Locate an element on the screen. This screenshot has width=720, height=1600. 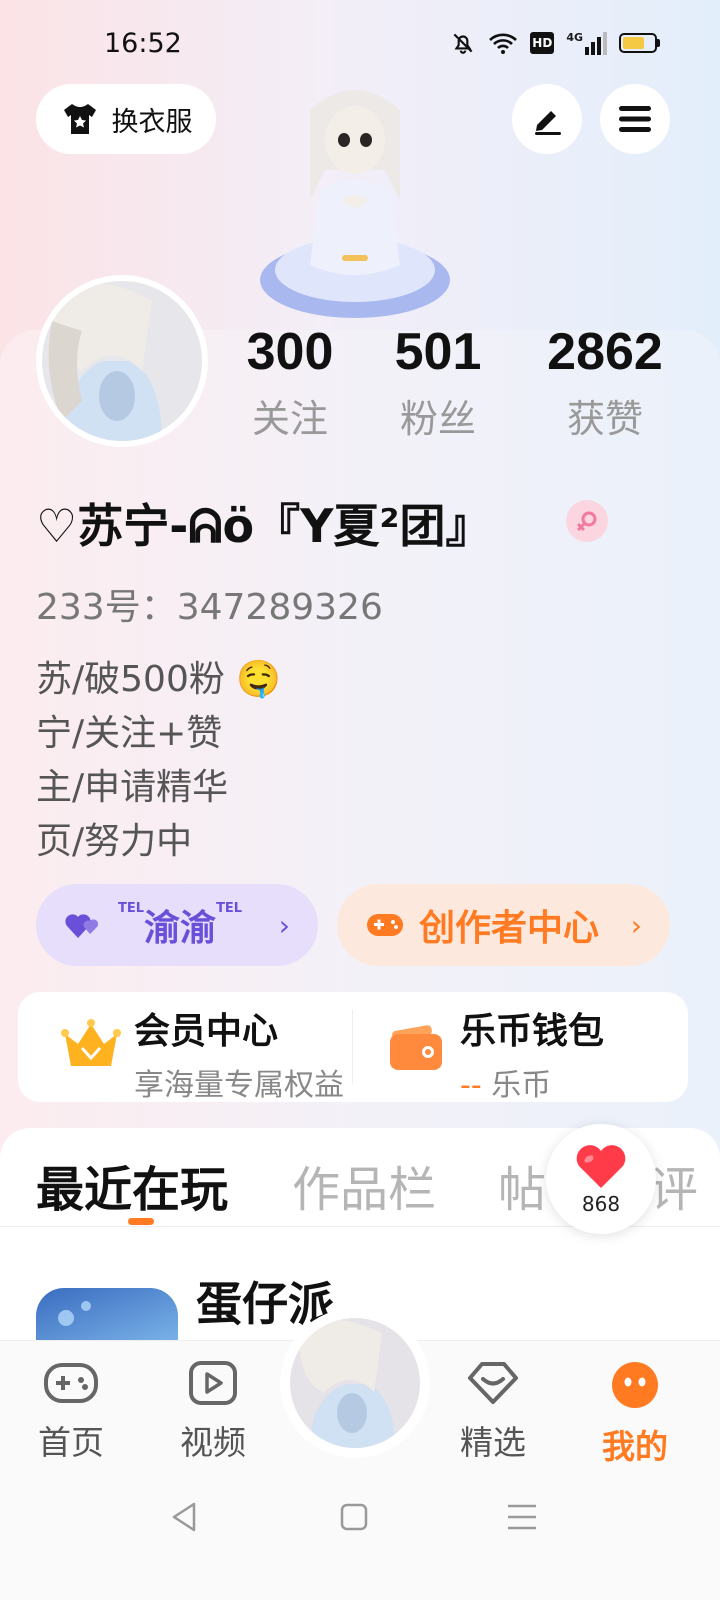
center-avatar-button is located at coordinates (355, 1383).